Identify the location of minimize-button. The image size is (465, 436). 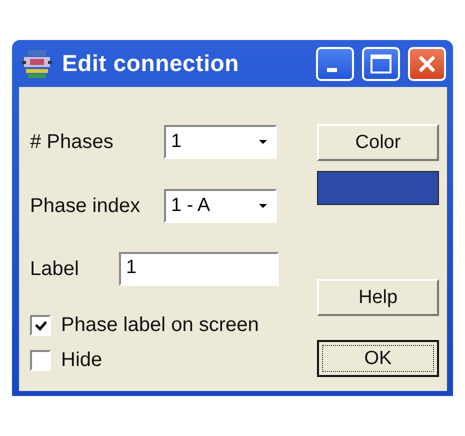
(335, 63).